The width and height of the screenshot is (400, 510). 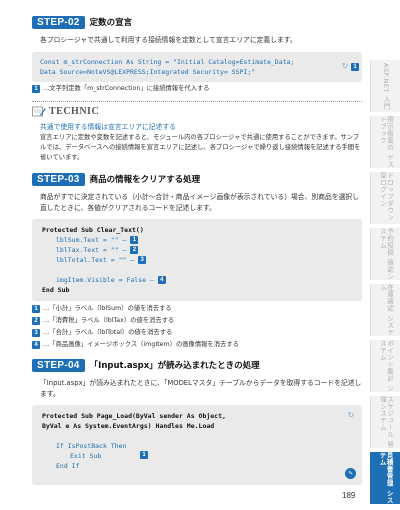 I want to click on note-number: 4, so click(x=36, y=345).